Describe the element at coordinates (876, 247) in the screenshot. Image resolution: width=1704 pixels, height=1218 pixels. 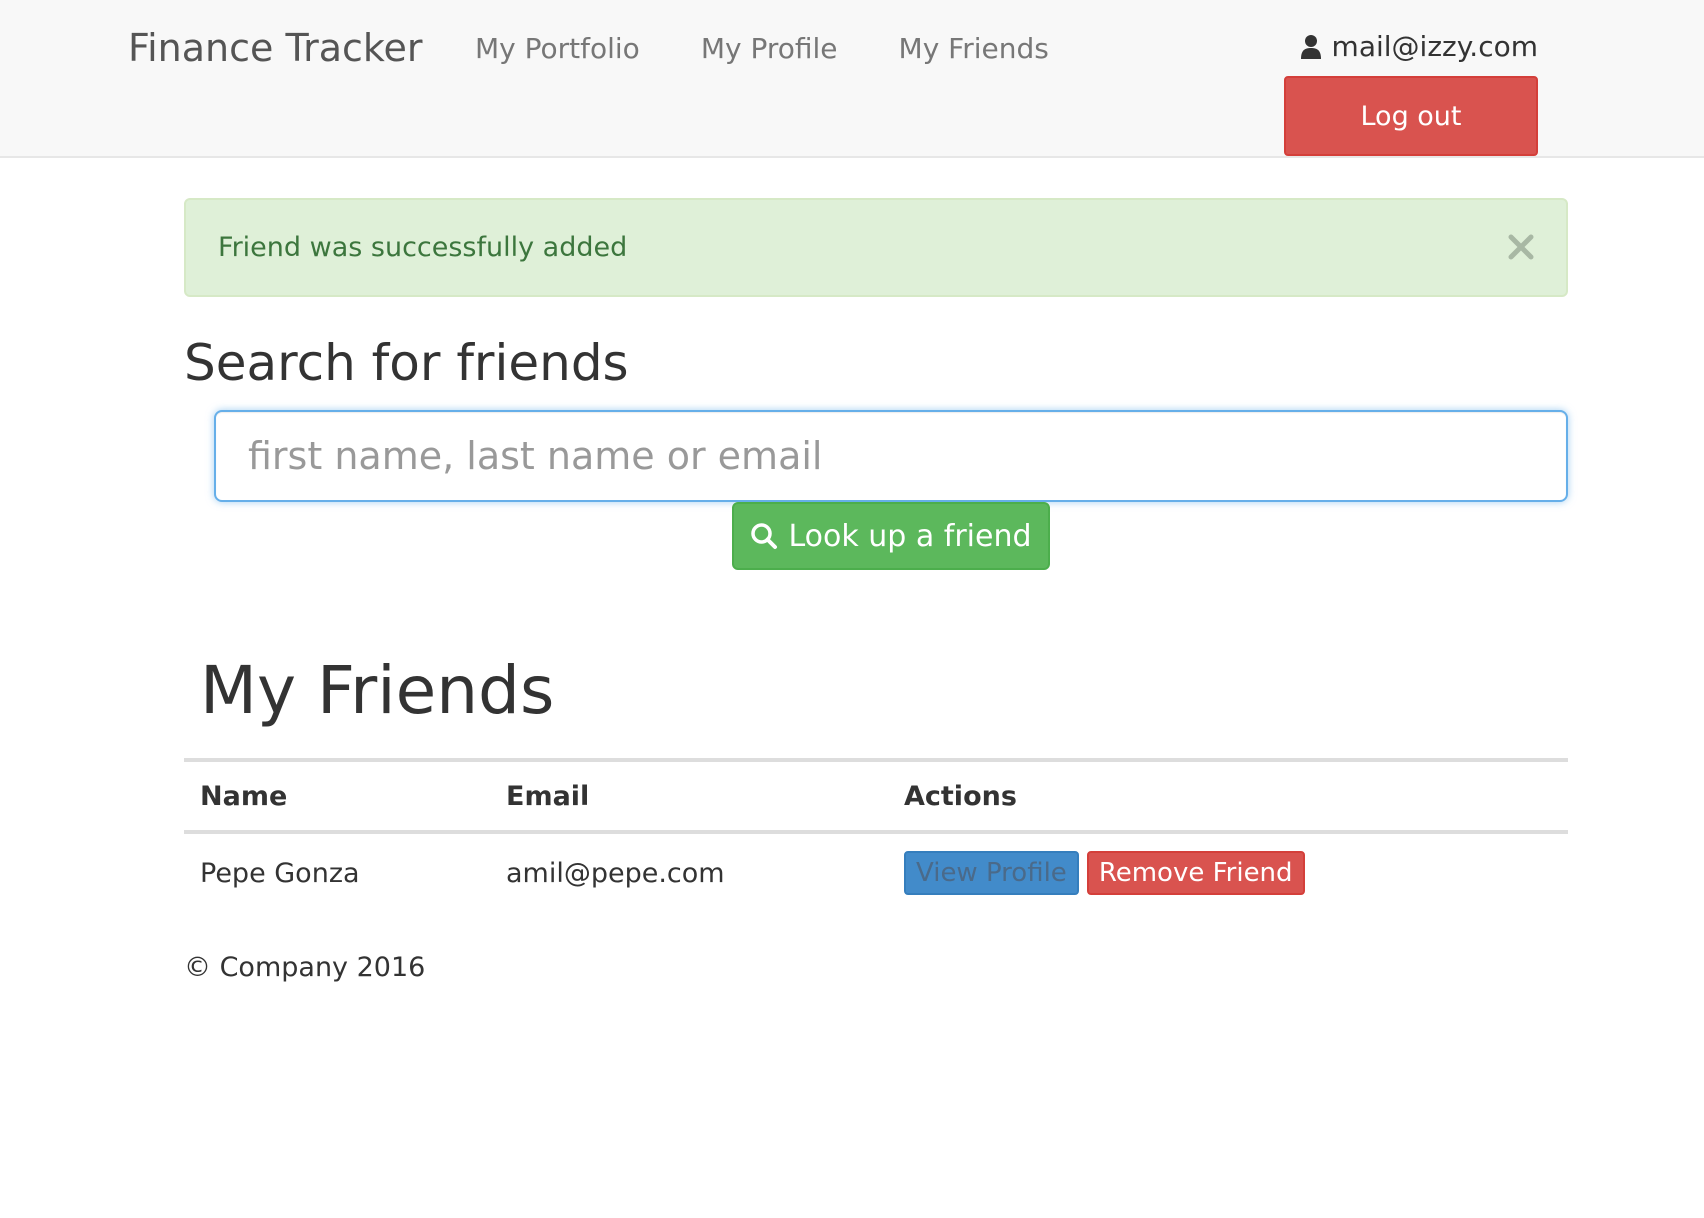
I see `success-alert: Friend was successfully added` at that location.